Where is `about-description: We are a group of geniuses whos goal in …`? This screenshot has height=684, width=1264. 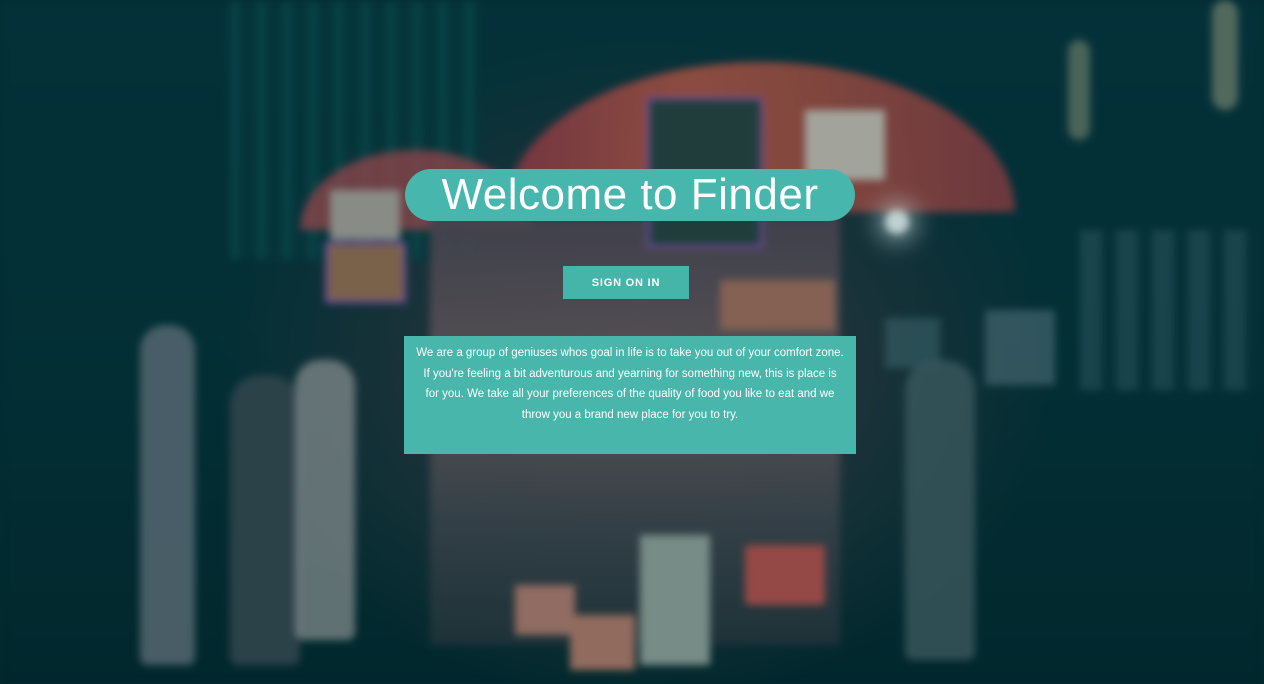
about-description: We are a group of geniuses whos goal in … is located at coordinates (630, 395).